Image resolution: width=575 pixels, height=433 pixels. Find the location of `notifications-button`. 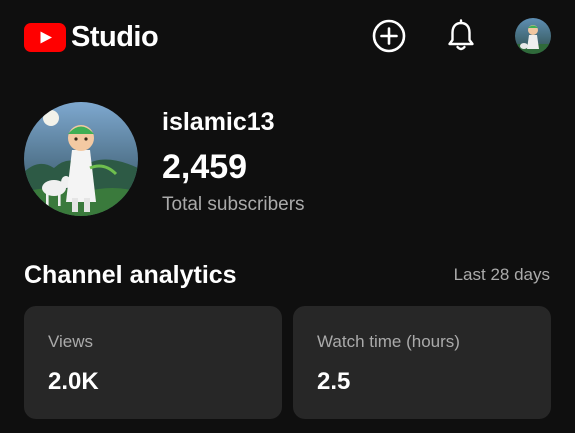

notifications-button is located at coordinates (461, 36).